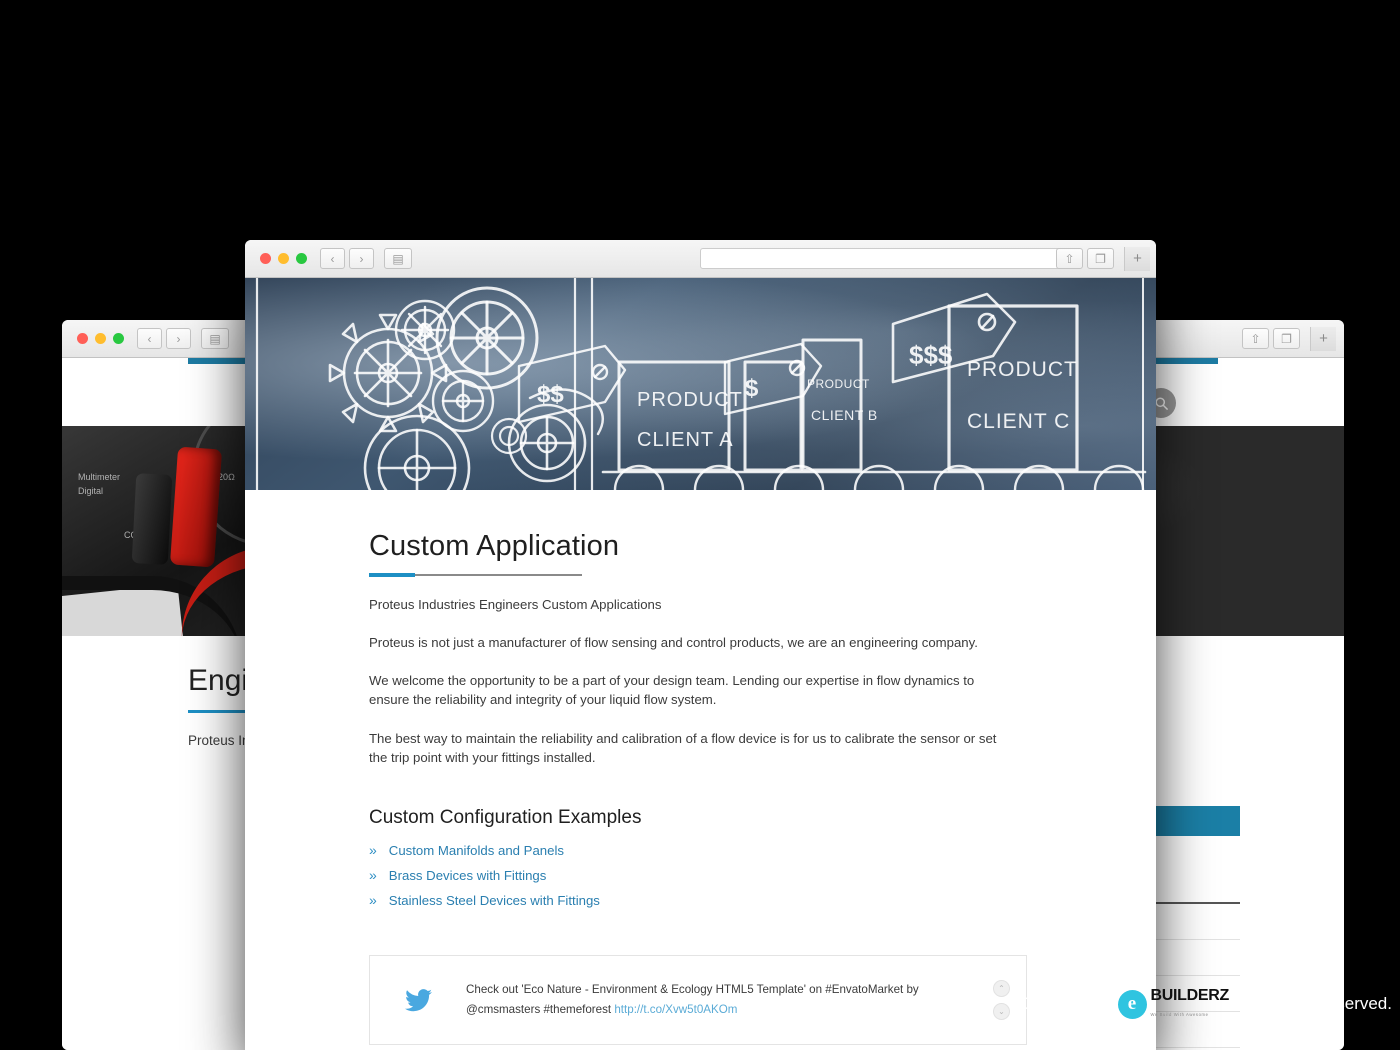 Image resolution: width=1400 pixels, height=1050 pixels. What do you see at coordinates (1018, 421) in the screenshot?
I see `svg-text: CLIENT C` at bounding box center [1018, 421].